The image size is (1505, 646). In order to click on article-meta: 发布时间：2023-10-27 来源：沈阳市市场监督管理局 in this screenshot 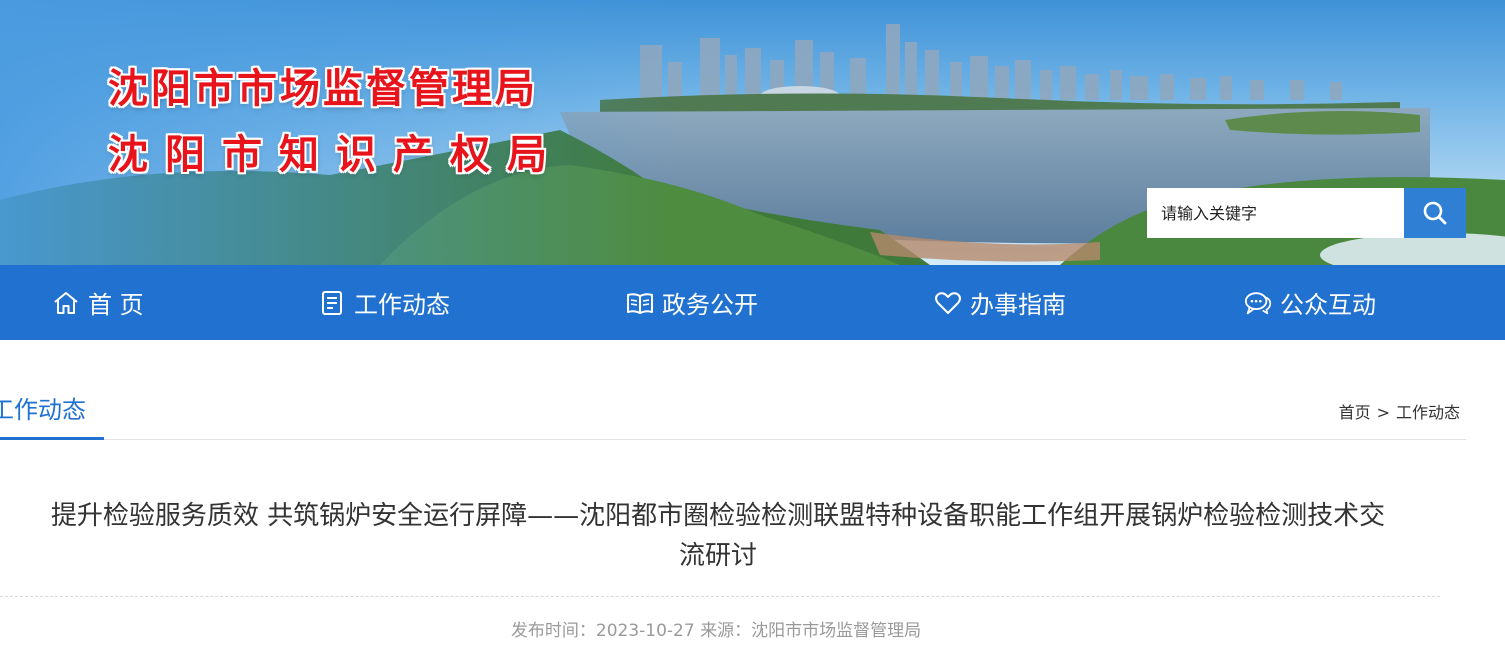, I will do `click(716, 628)`.